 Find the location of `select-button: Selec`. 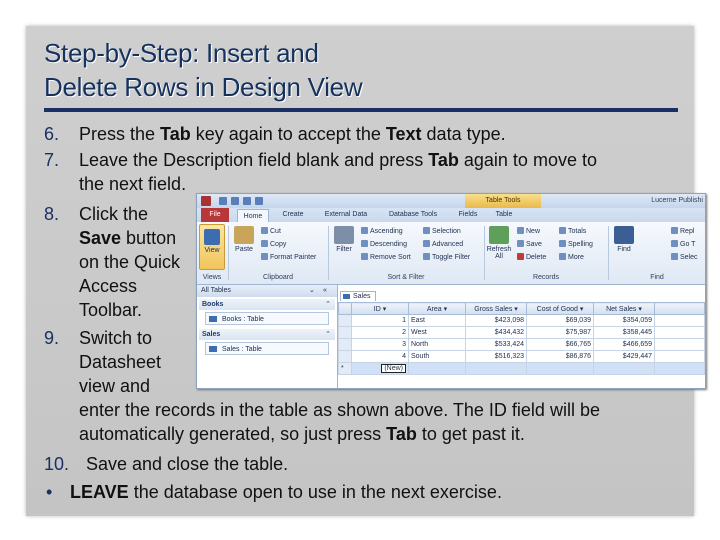

select-button: Selec is located at coordinates (684, 257).